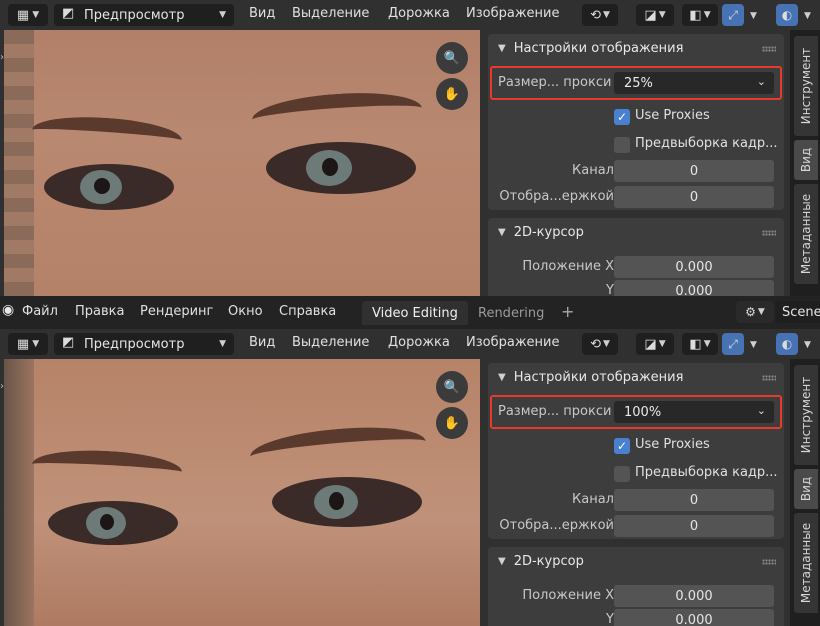 This screenshot has width=820, height=626. I want to click on proxy-size-dropdown: 25% ⌄, so click(694, 83).